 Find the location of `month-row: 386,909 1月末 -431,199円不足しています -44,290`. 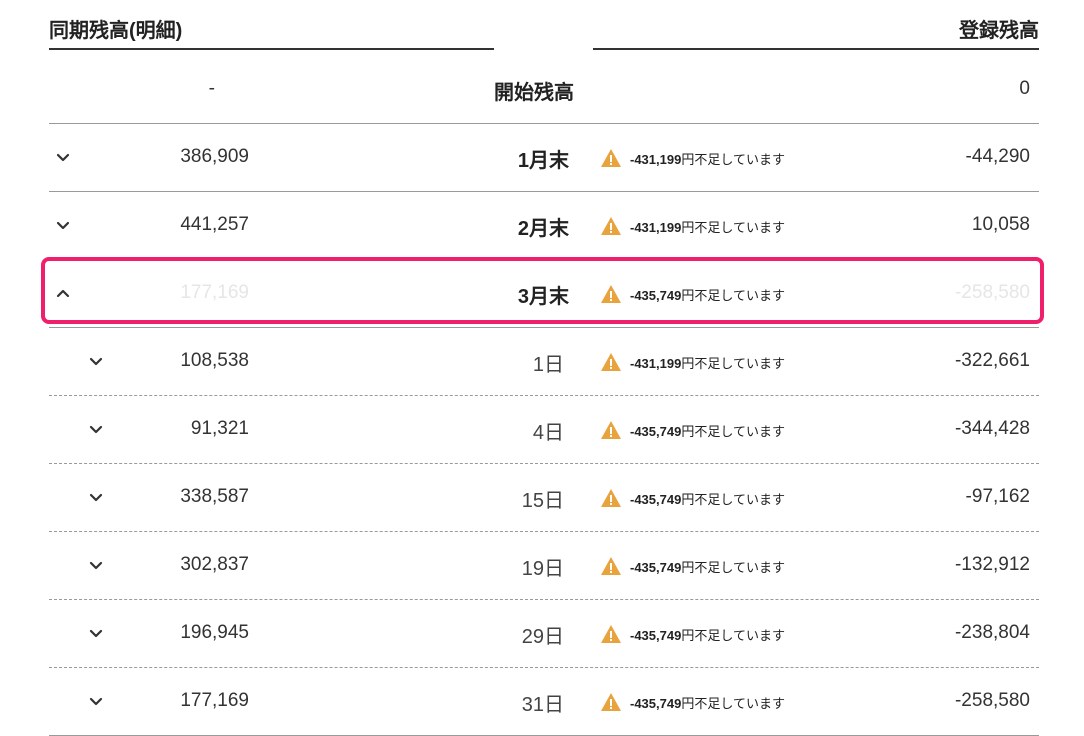

month-row: 386,909 1月末 -431,199円不足しています -44,290 is located at coordinates (544, 158).